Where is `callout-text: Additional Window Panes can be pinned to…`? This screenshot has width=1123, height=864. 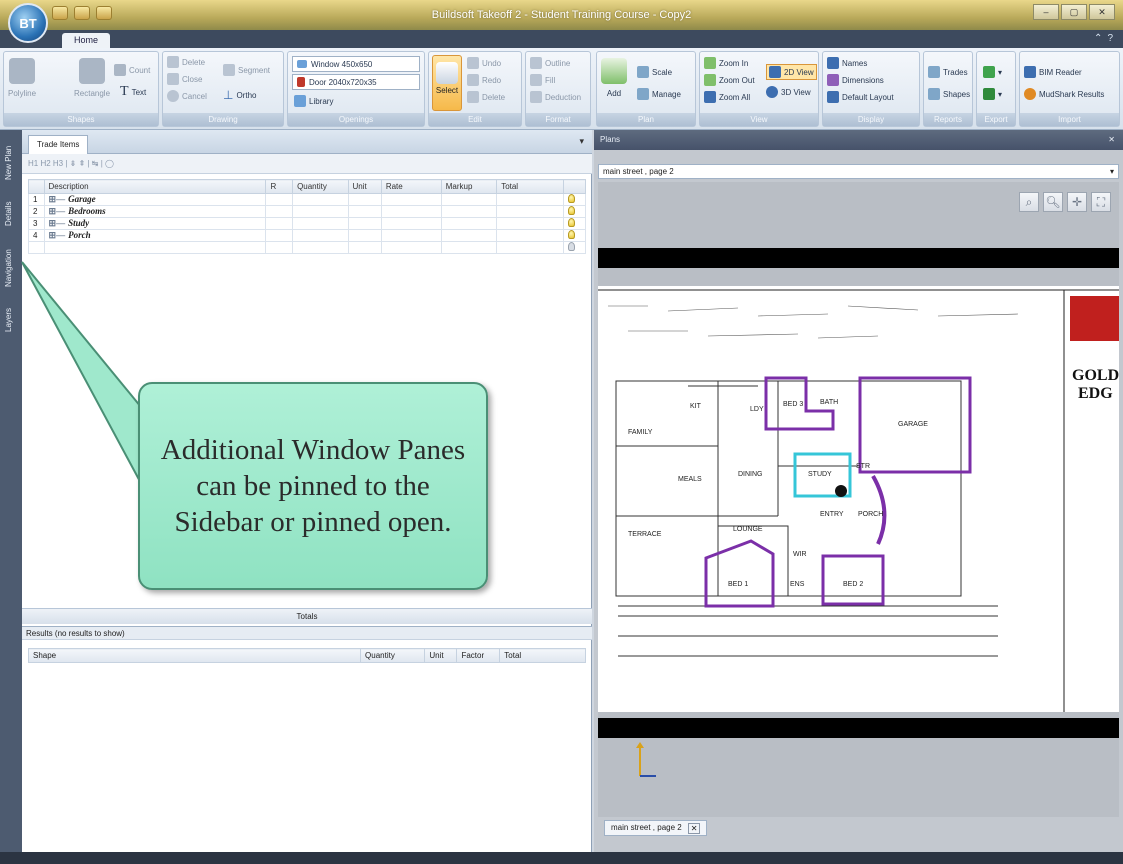 callout-text: Additional Window Panes can be pinned to… is located at coordinates (313, 486).